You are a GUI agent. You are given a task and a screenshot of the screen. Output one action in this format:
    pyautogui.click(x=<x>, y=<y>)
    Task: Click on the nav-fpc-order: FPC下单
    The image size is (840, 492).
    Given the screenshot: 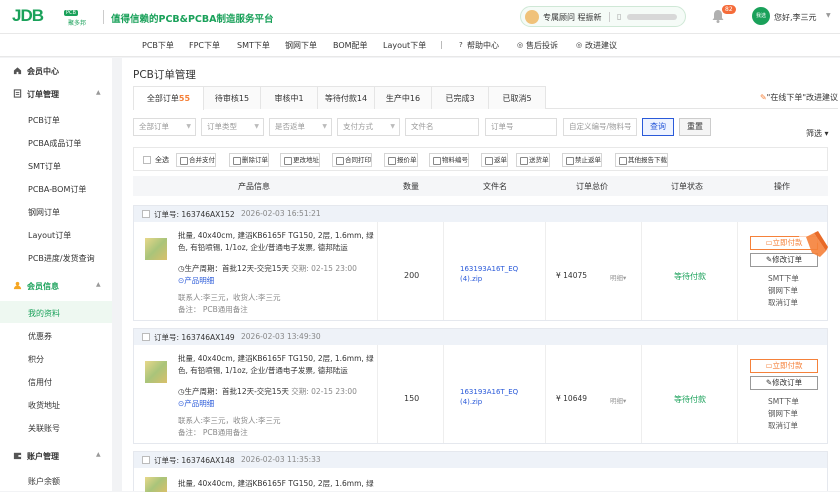 What is the action you would take?
    pyautogui.click(x=204, y=45)
    